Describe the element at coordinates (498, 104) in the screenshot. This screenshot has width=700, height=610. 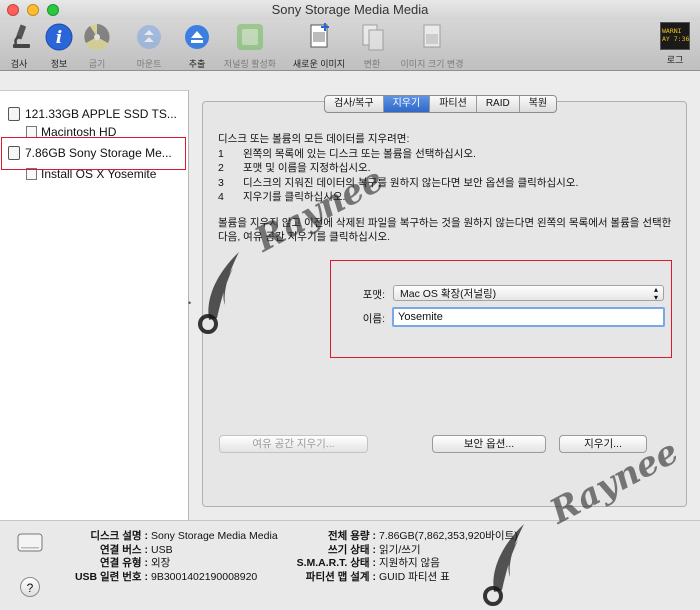
I see `tab-raid: RAID` at that location.